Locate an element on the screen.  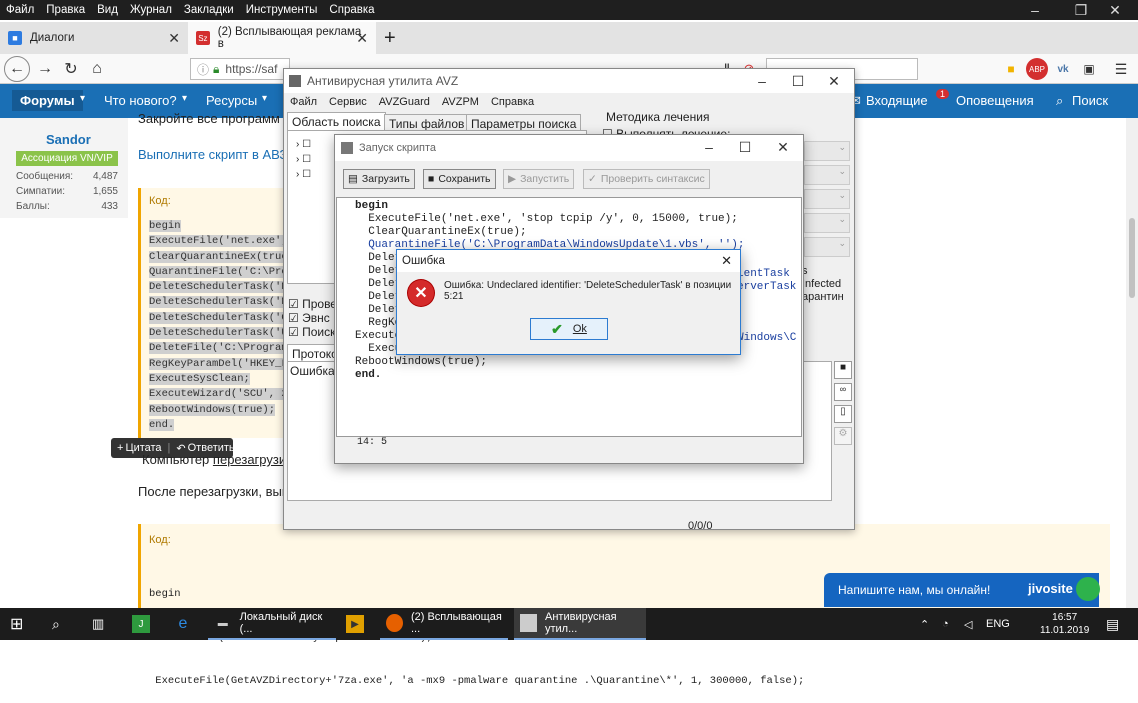
taskbar-app: ▶ is located at coordinates (359, 624).